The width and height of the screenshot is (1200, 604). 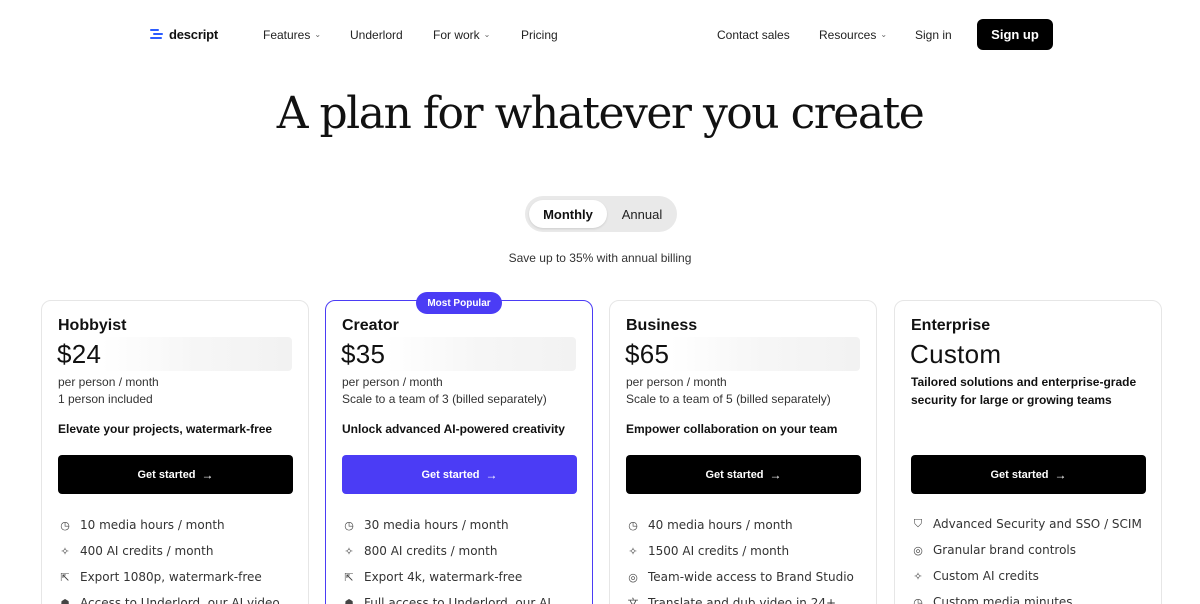 What do you see at coordinates (287, 35) in the screenshot?
I see `nav-features-label: Features` at bounding box center [287, 35].